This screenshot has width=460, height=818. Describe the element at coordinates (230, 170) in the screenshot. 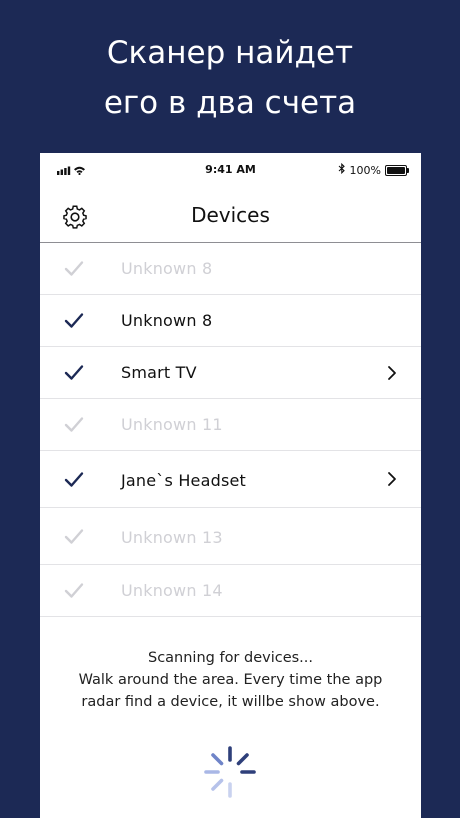

I see `status-bar: 9:41 AM 100%` at that location.